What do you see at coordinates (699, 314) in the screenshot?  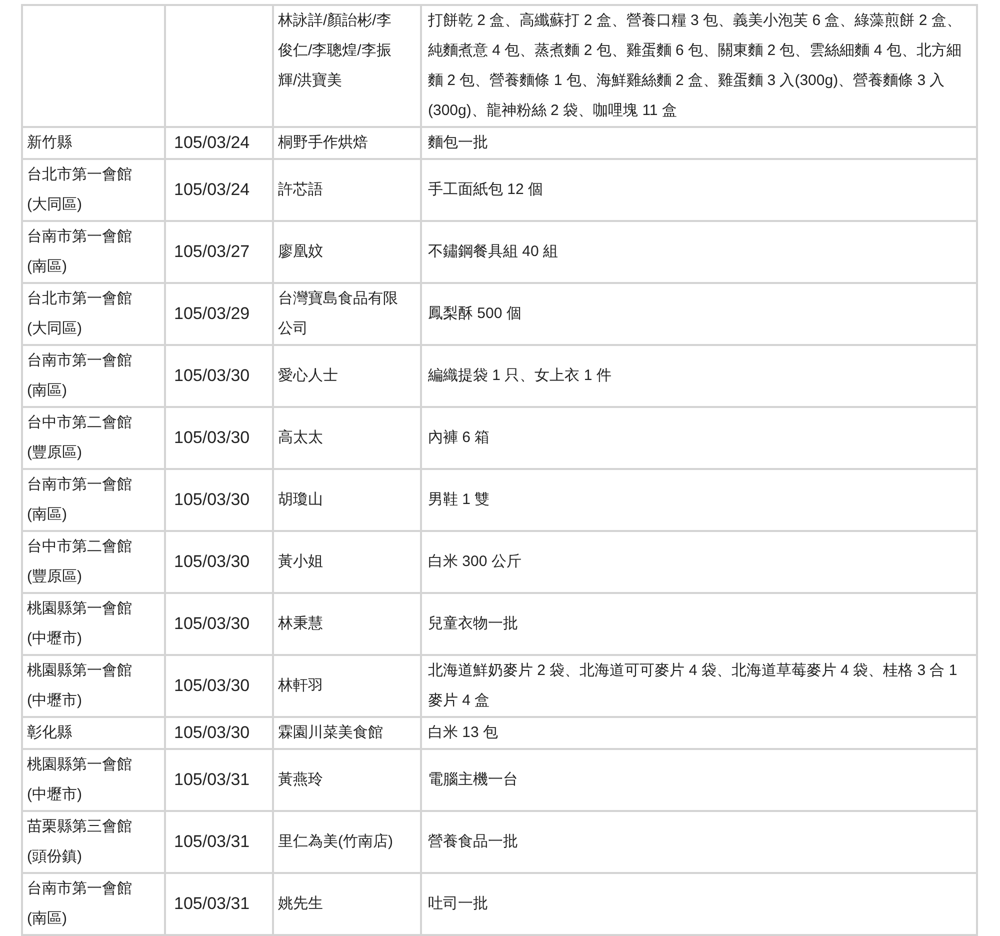 I see `table-cell: 鳳梨酥 500 個` at bounding box center [699, 314].